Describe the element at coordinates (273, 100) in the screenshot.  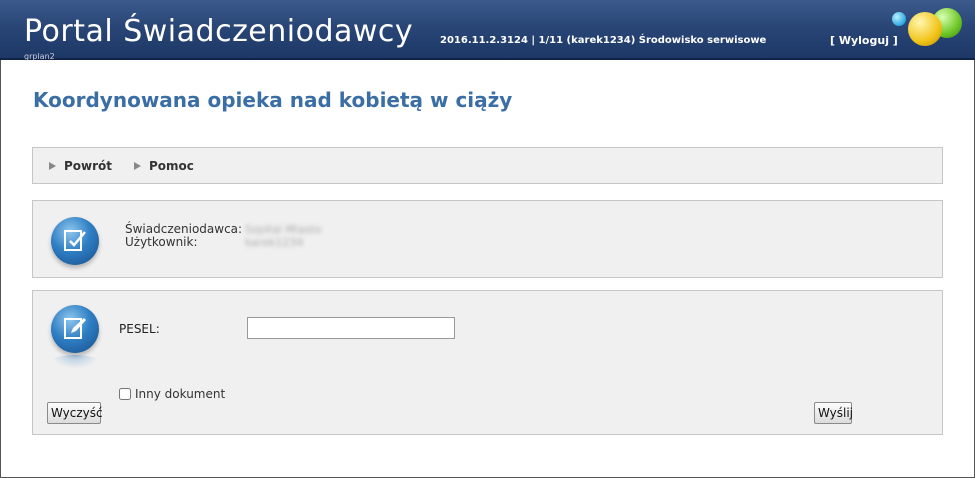
I see `page-title: Koordynowana opieka nad kobietą w ciąży` at that location.